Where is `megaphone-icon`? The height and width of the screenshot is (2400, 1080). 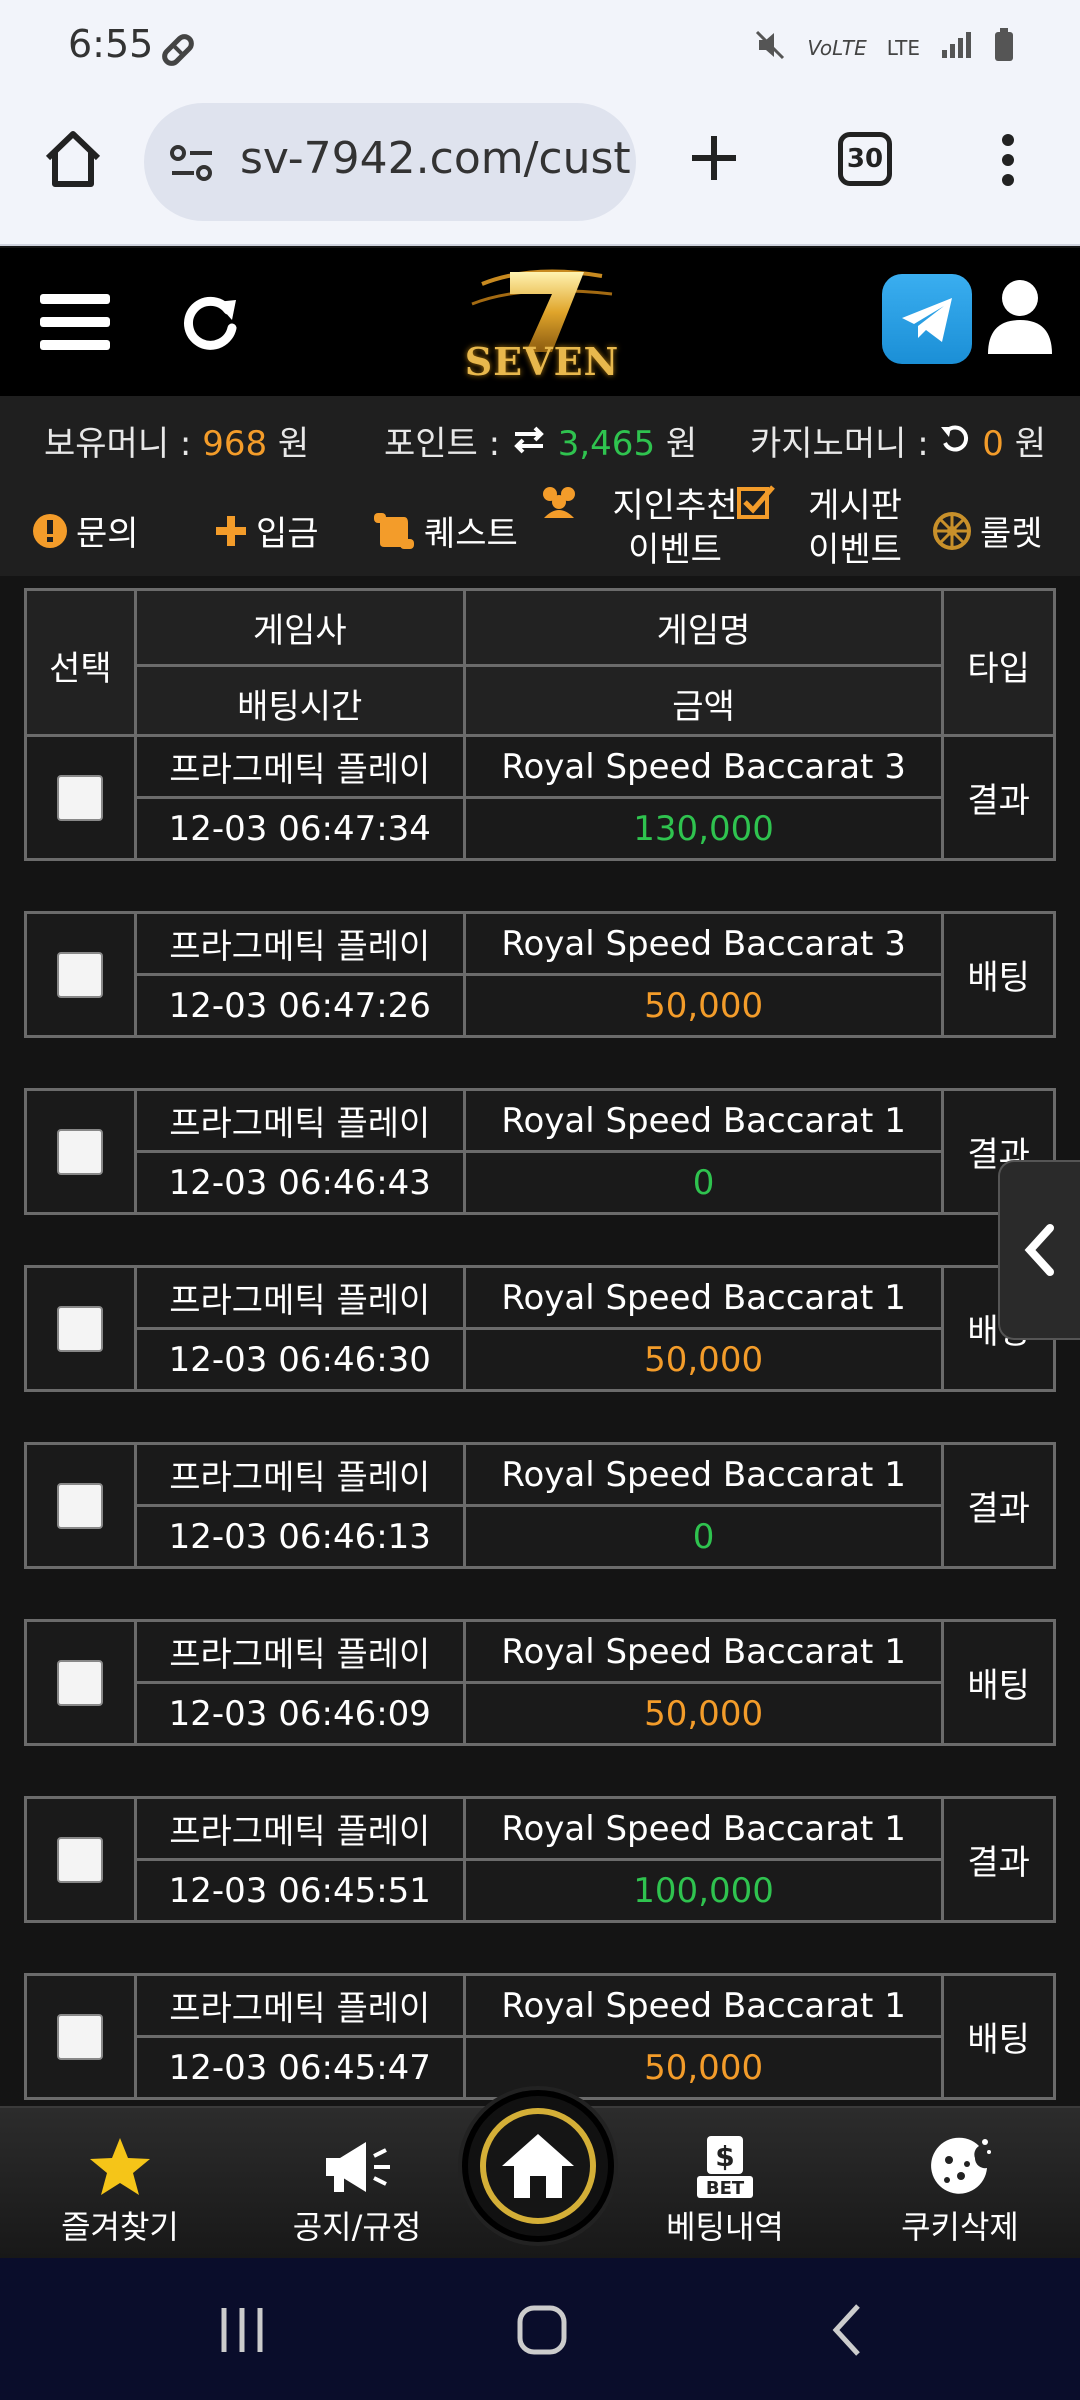
megaphone-icon is located at coordinates (357, 2167).